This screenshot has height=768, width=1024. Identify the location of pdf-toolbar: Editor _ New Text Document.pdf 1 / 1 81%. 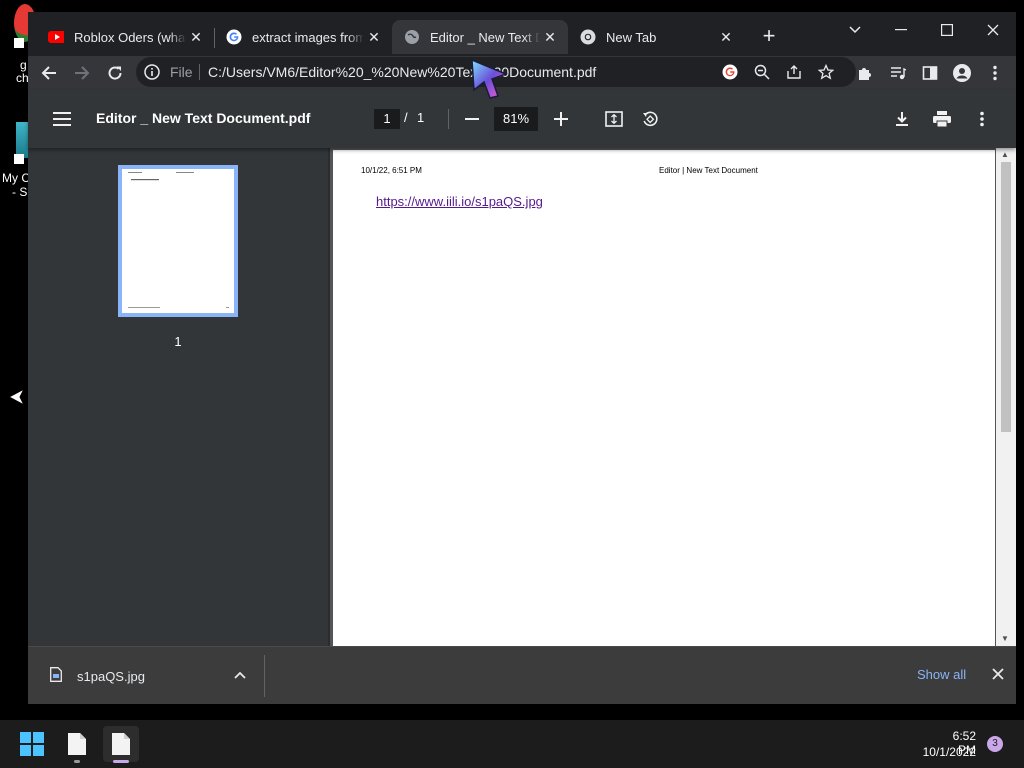
(522, 119).